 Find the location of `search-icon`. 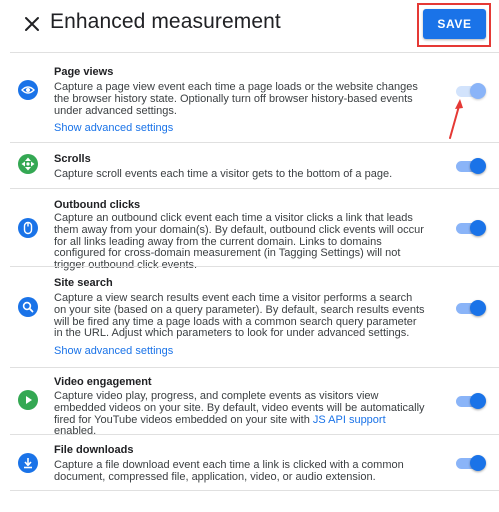

search-icon is located at coordinates (28, 307).